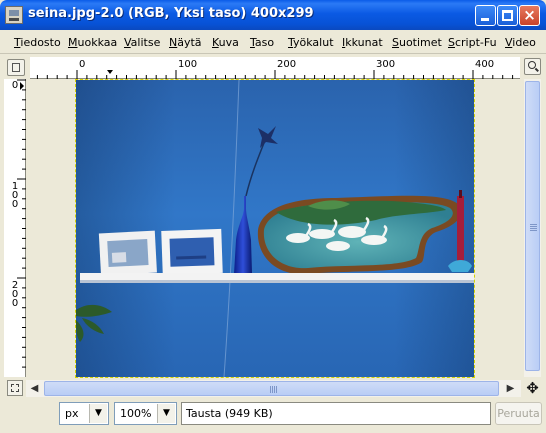 Image resolution: width=546 pixels, height=433 pixels. I want to click on vertical-scroll-thumb, so click(532, 226).